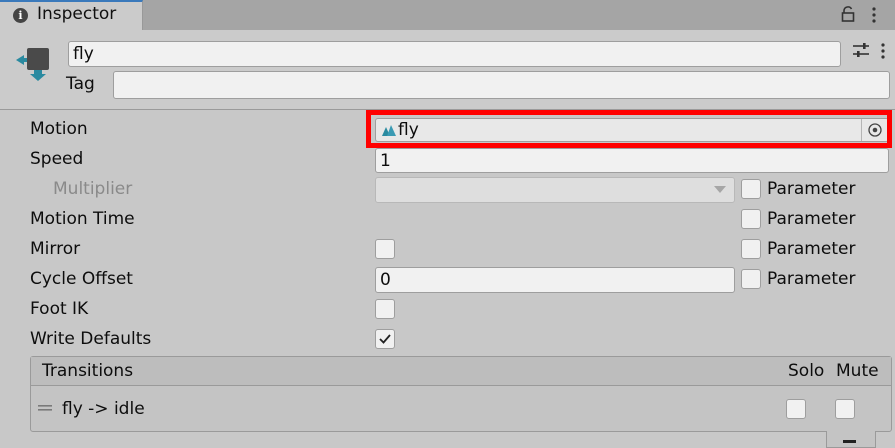  I want to click on cycle-offset-parameter-label: Parameter, so click(811, 279).